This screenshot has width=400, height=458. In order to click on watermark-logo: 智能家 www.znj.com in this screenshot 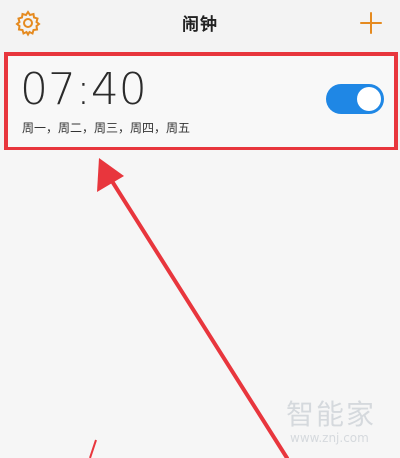, I will do `click(336, 422)`.